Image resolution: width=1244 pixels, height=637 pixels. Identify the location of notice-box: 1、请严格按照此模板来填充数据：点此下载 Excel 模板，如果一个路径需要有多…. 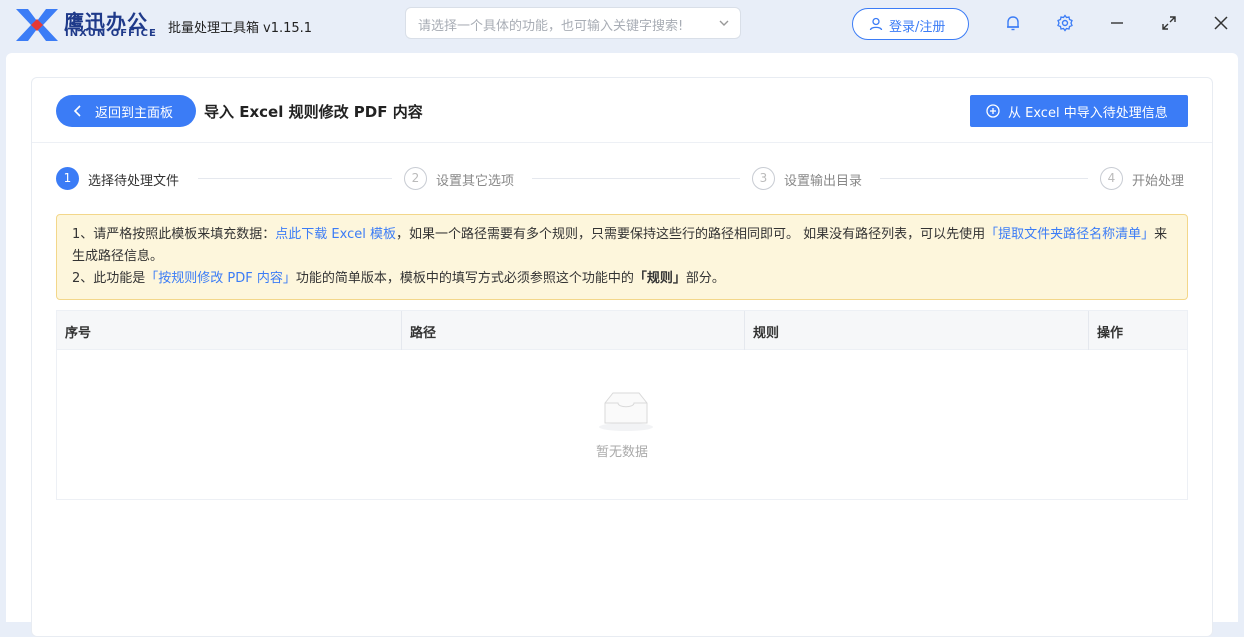
(622, 257).